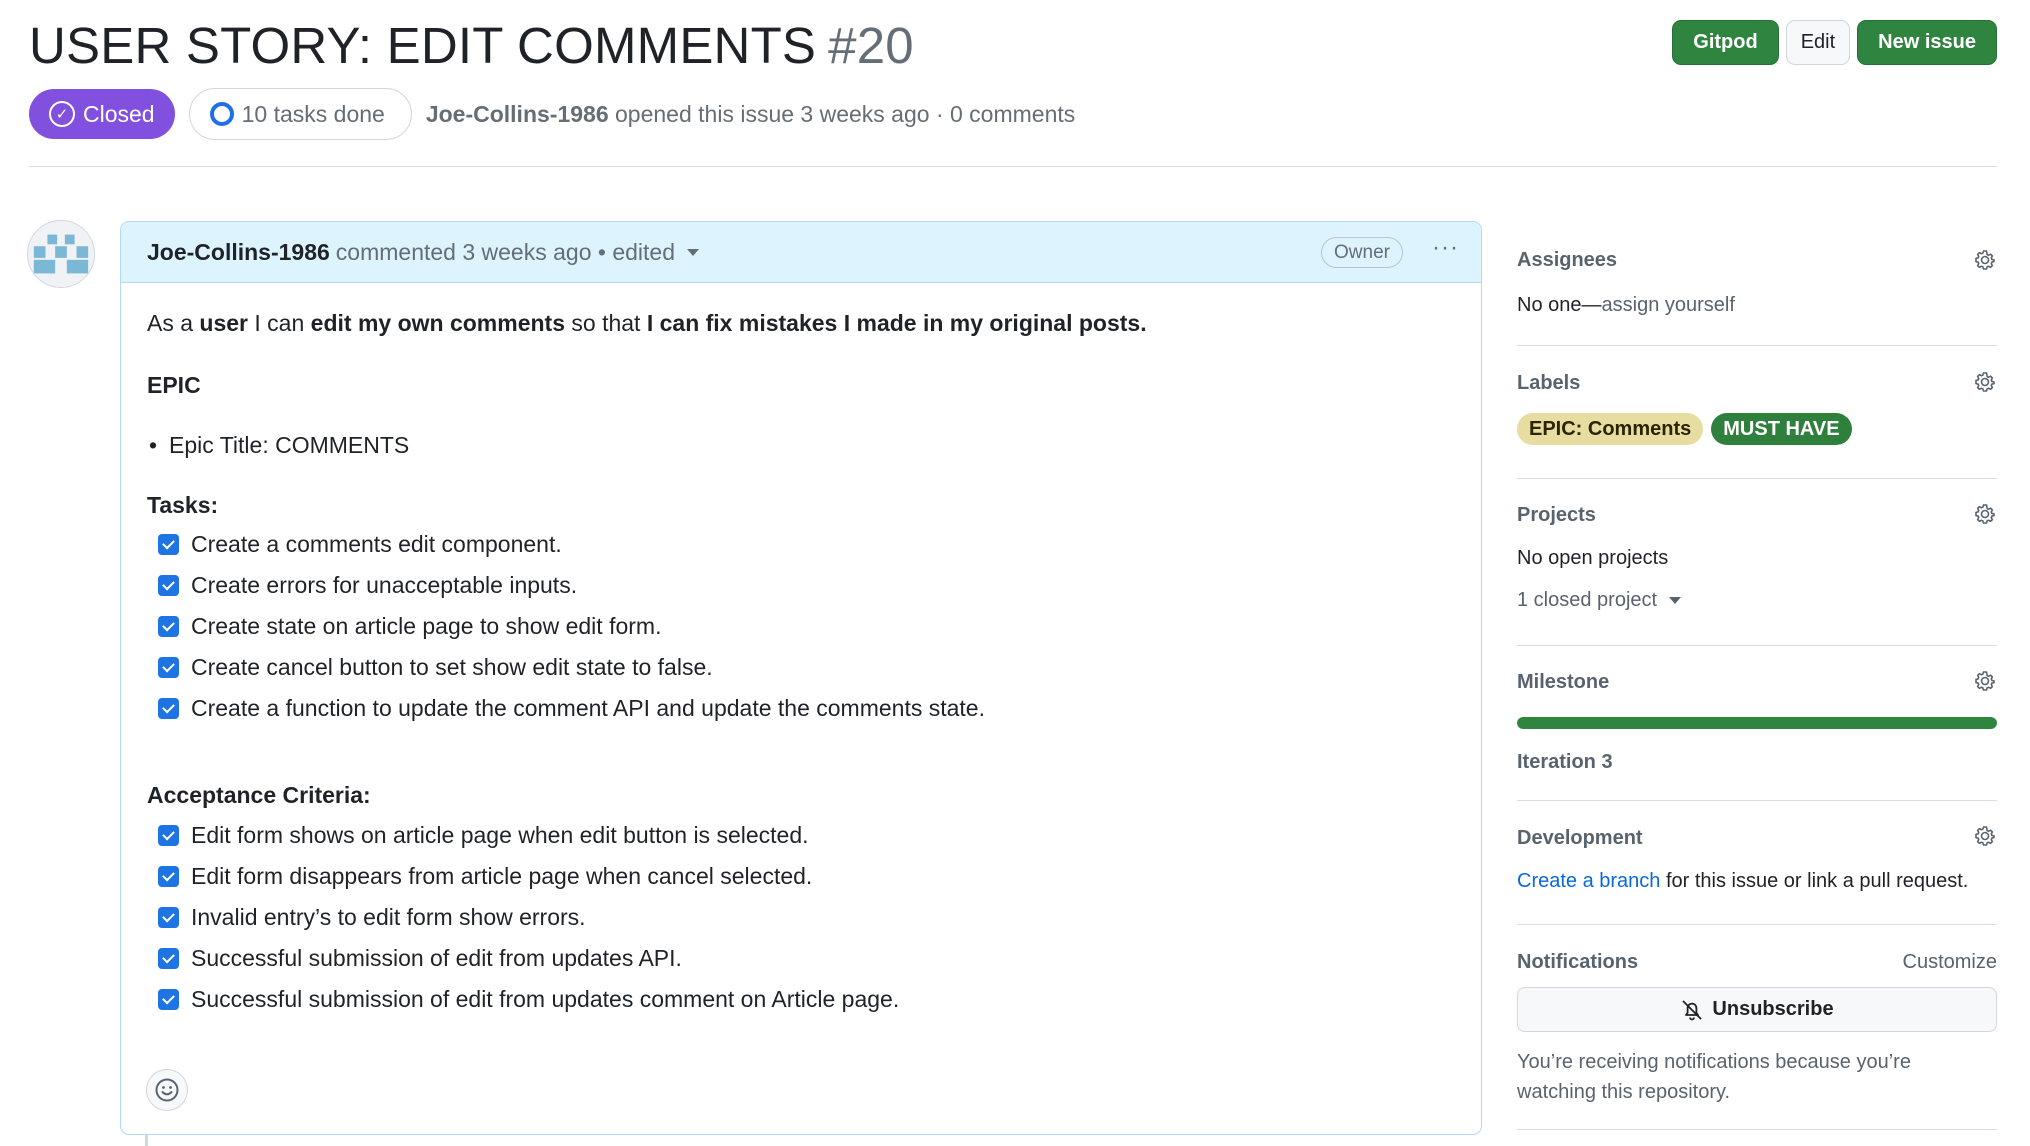 This screenshot has height=1146, width=2030. Describe the element at coordinates (376, 544) in the screenshot. I see `task-label: Create a comments edit component.` at that location.